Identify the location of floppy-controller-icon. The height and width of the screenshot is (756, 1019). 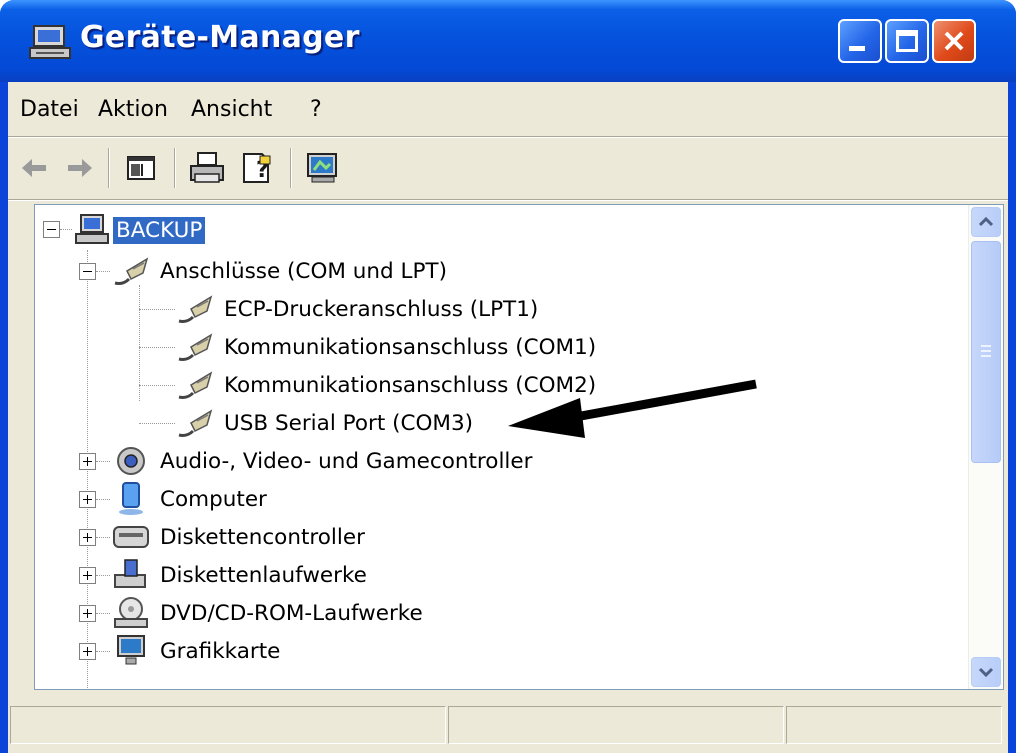
(131, 537).